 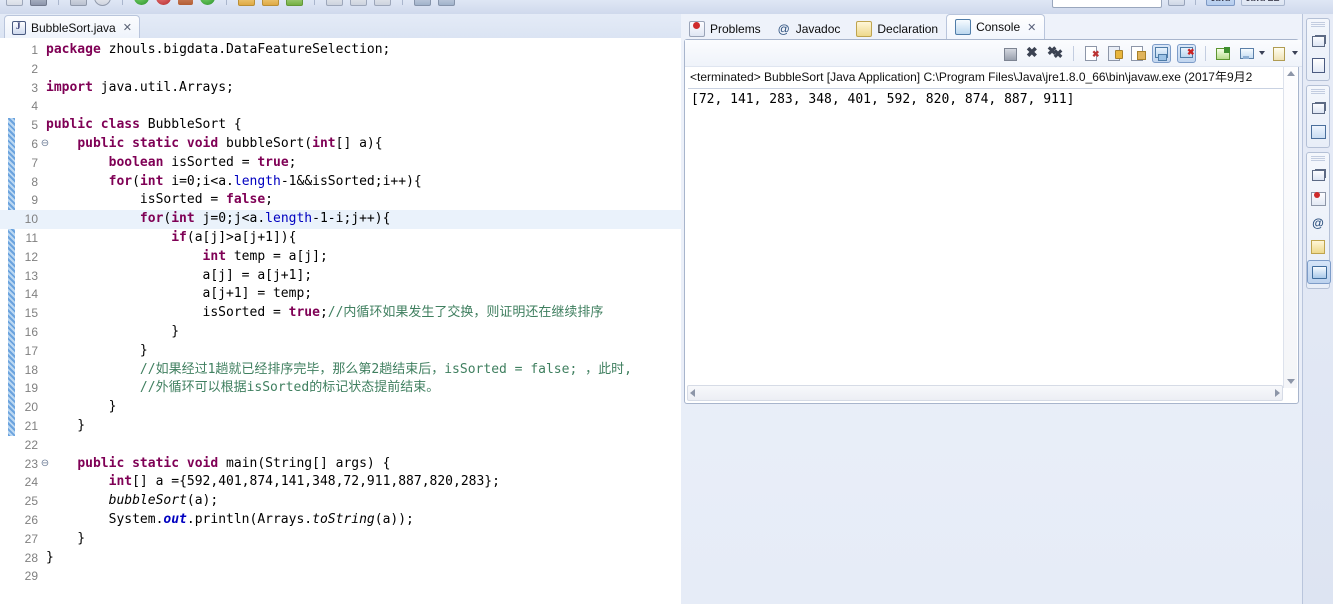 What do you see at coordinates (340, 576) in the screenshot?
I see `code-line: 29` at bounding box center [340, 576].